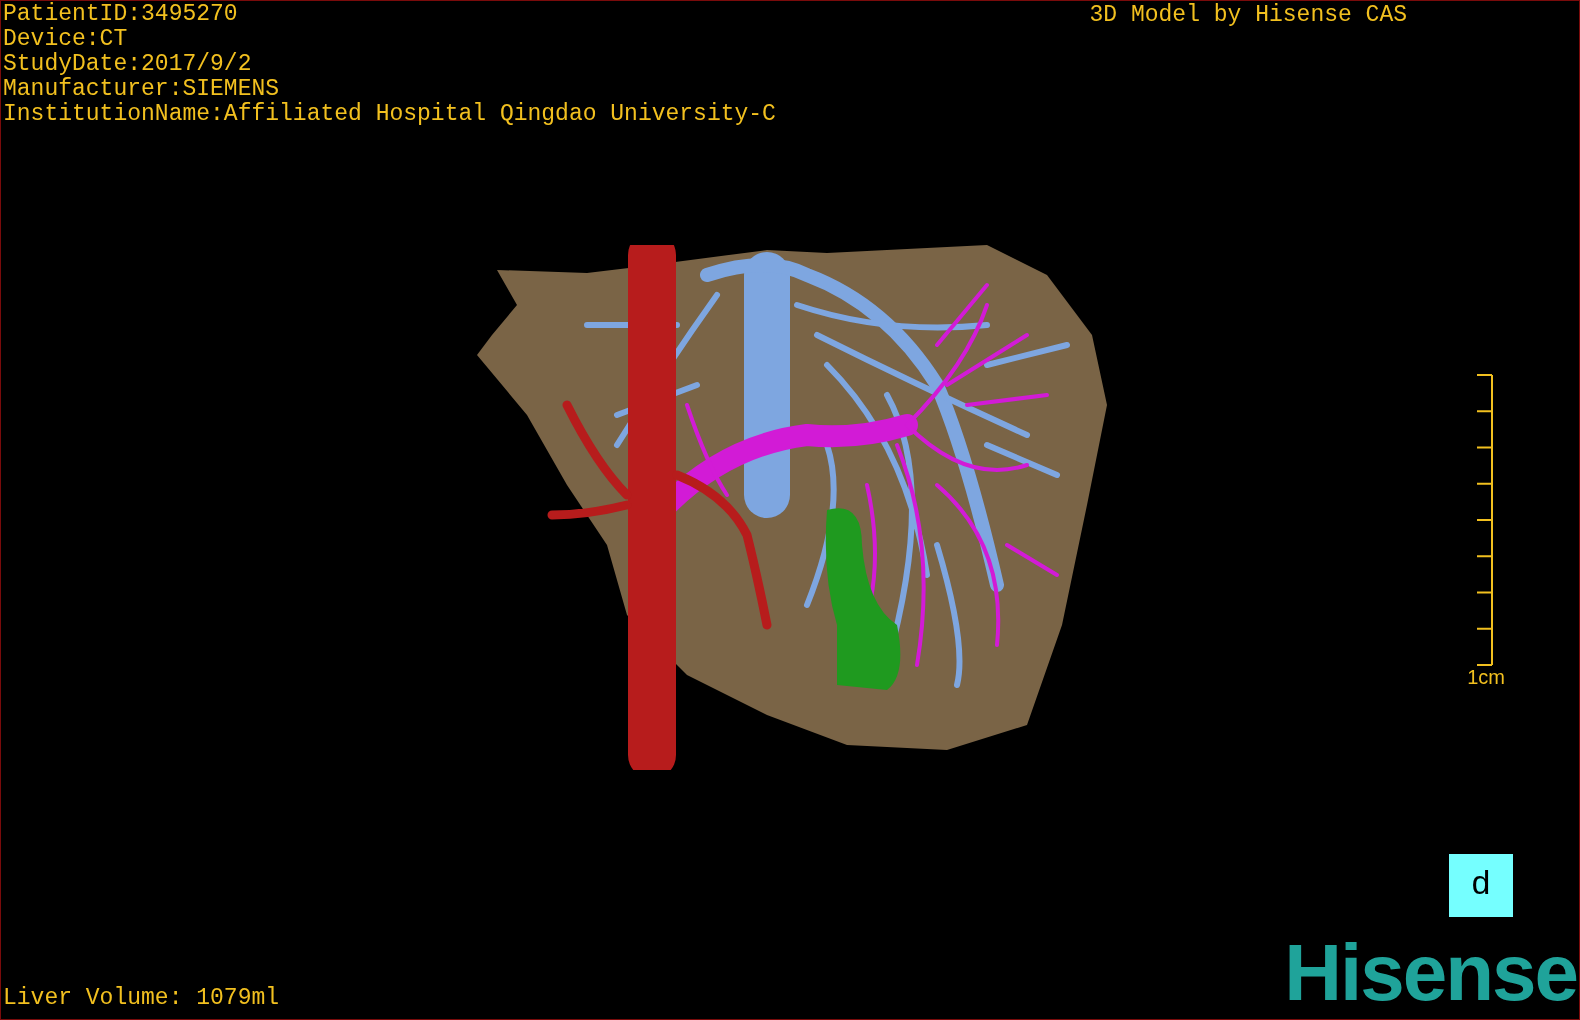  Describe the element at coordinates (389, 114) in the screenshot. I see `patient-info-text: InstitutionName:Affiliated Hospital Qingdao University-C` at that location.